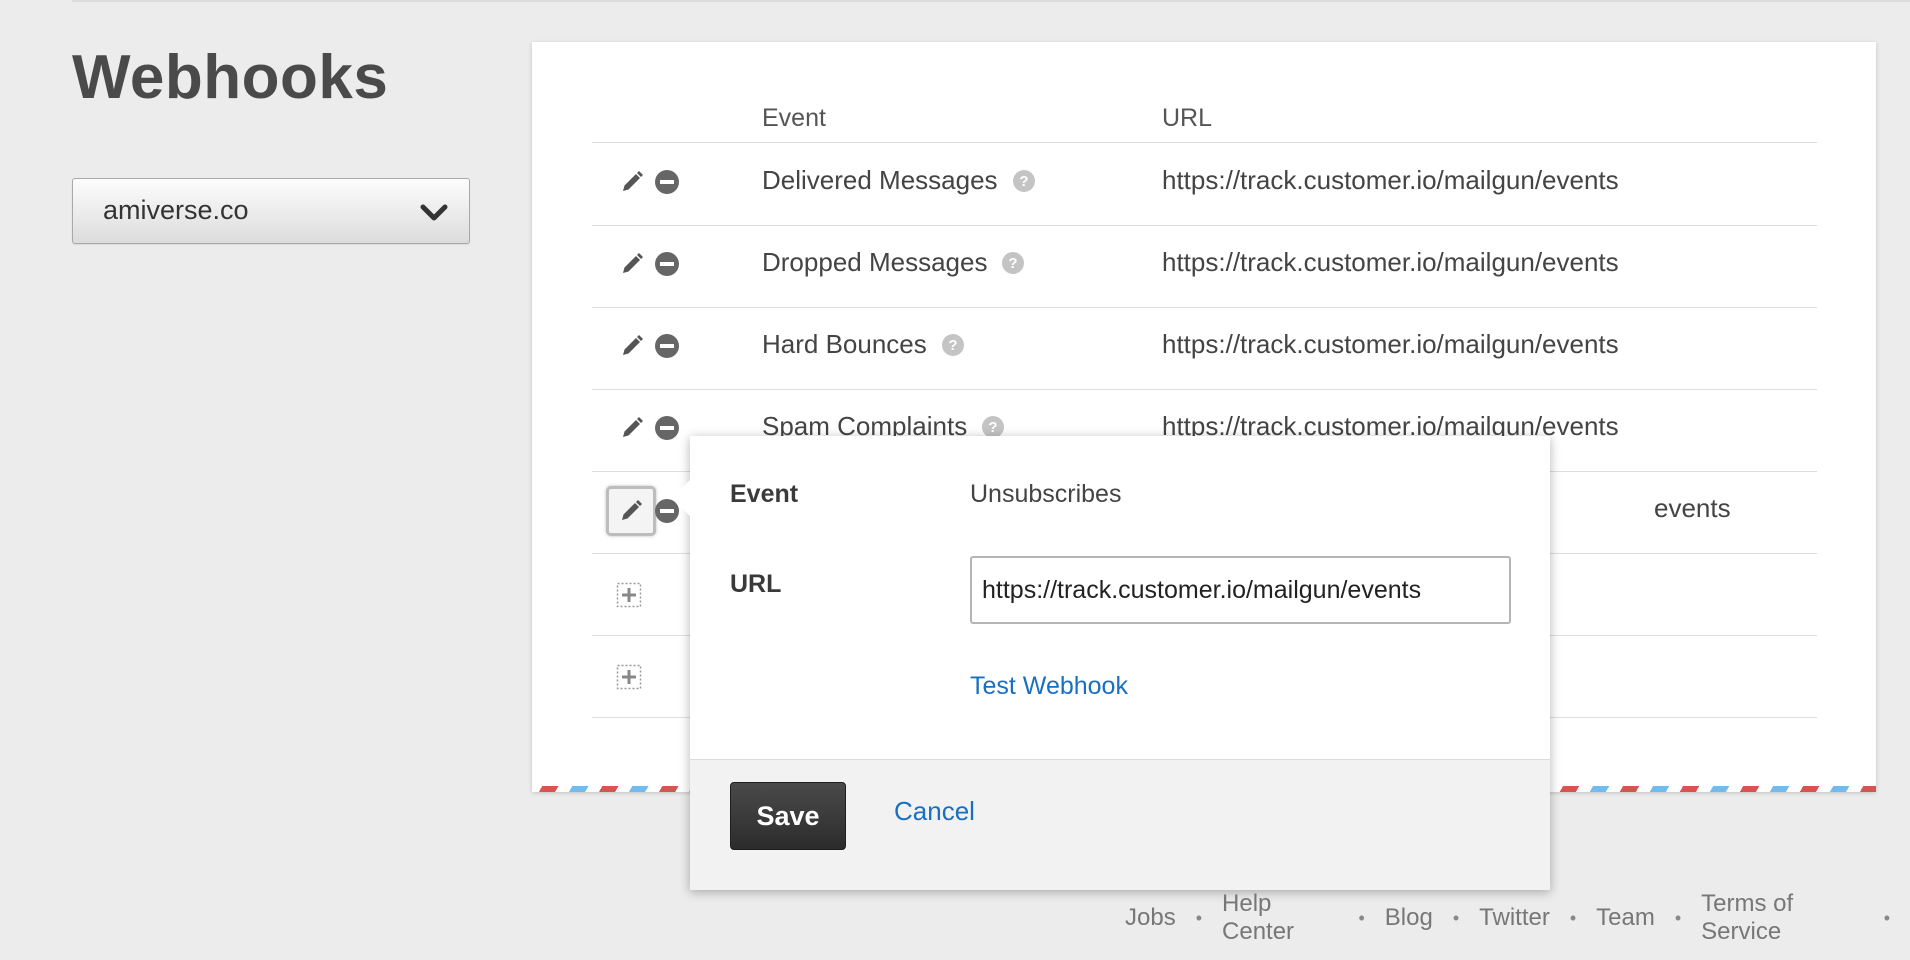 Image resolution: width=1910 pixels, height=960 pixels. What do you see at coordinates (230, 77) in the screenshot?
I see `page-title: Webhooks` at bounding box center [230, 77].